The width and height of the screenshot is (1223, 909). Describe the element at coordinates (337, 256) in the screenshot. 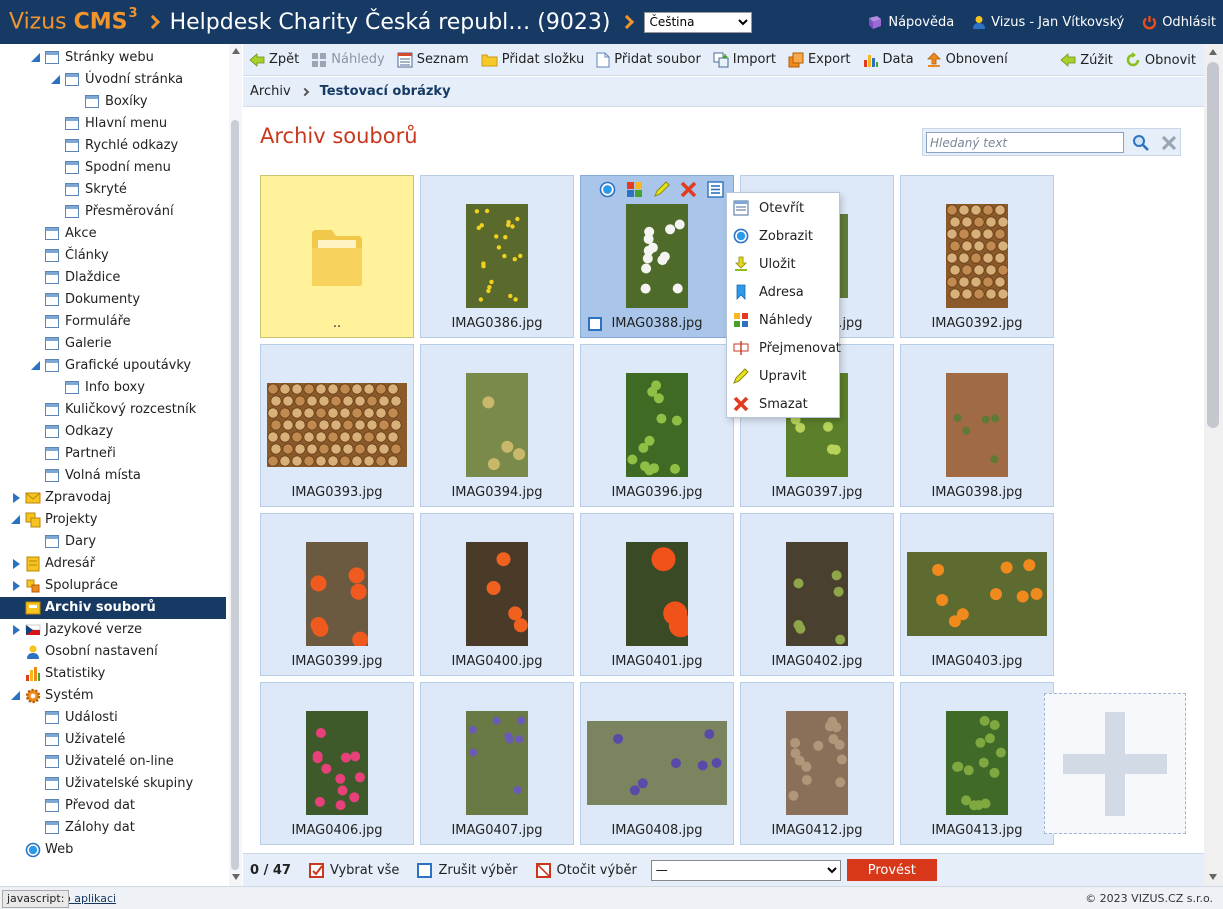

I see `folder-up-tile: ..` at that location.